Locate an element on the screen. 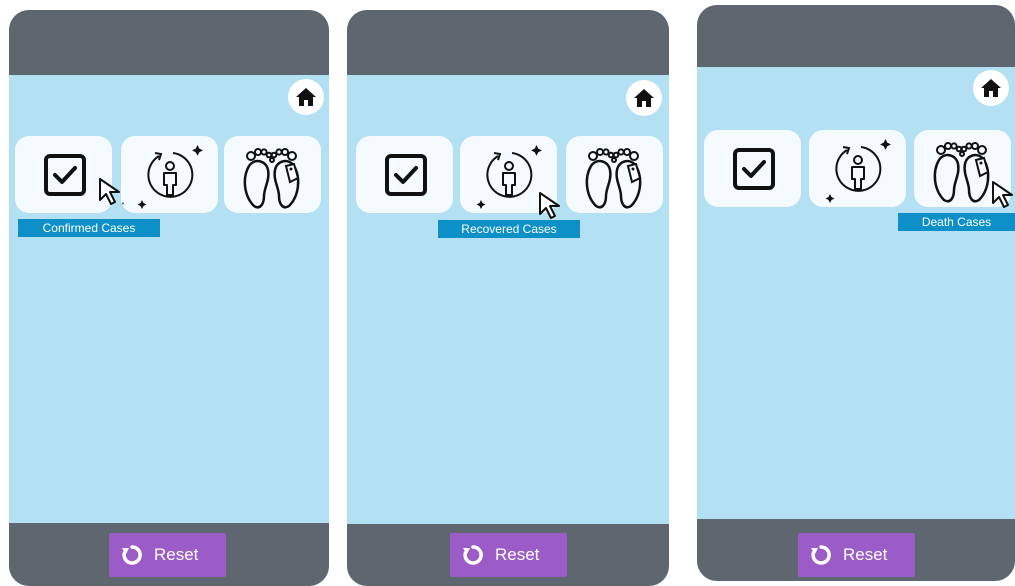  tooltip-recovered-cases: Recovered Cases is located at coordinates (509, 229).